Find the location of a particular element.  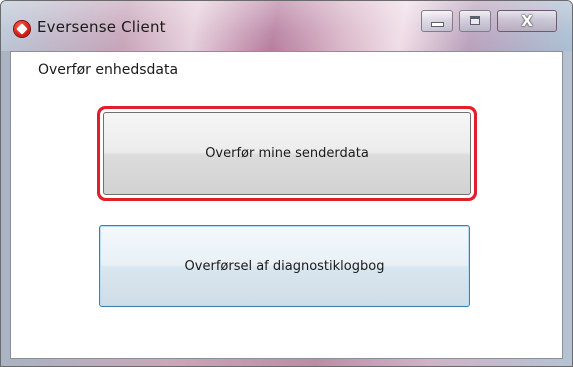

transfer-diagnostic-log-label: Overførsel af diagnostiklogbog is located at coordinates (284, 266).